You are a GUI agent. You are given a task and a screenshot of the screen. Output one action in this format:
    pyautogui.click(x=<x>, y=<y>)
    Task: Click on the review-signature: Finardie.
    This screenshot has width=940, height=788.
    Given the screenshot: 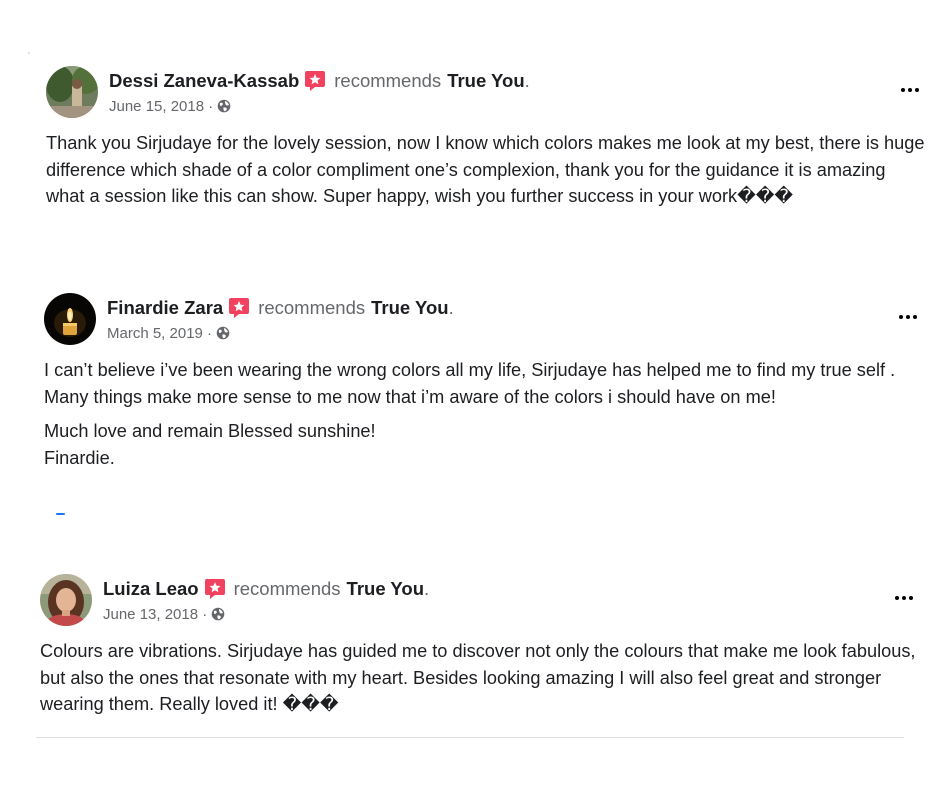 What is the action you would take?
    pyautogui.click(x=79, y=457)
    